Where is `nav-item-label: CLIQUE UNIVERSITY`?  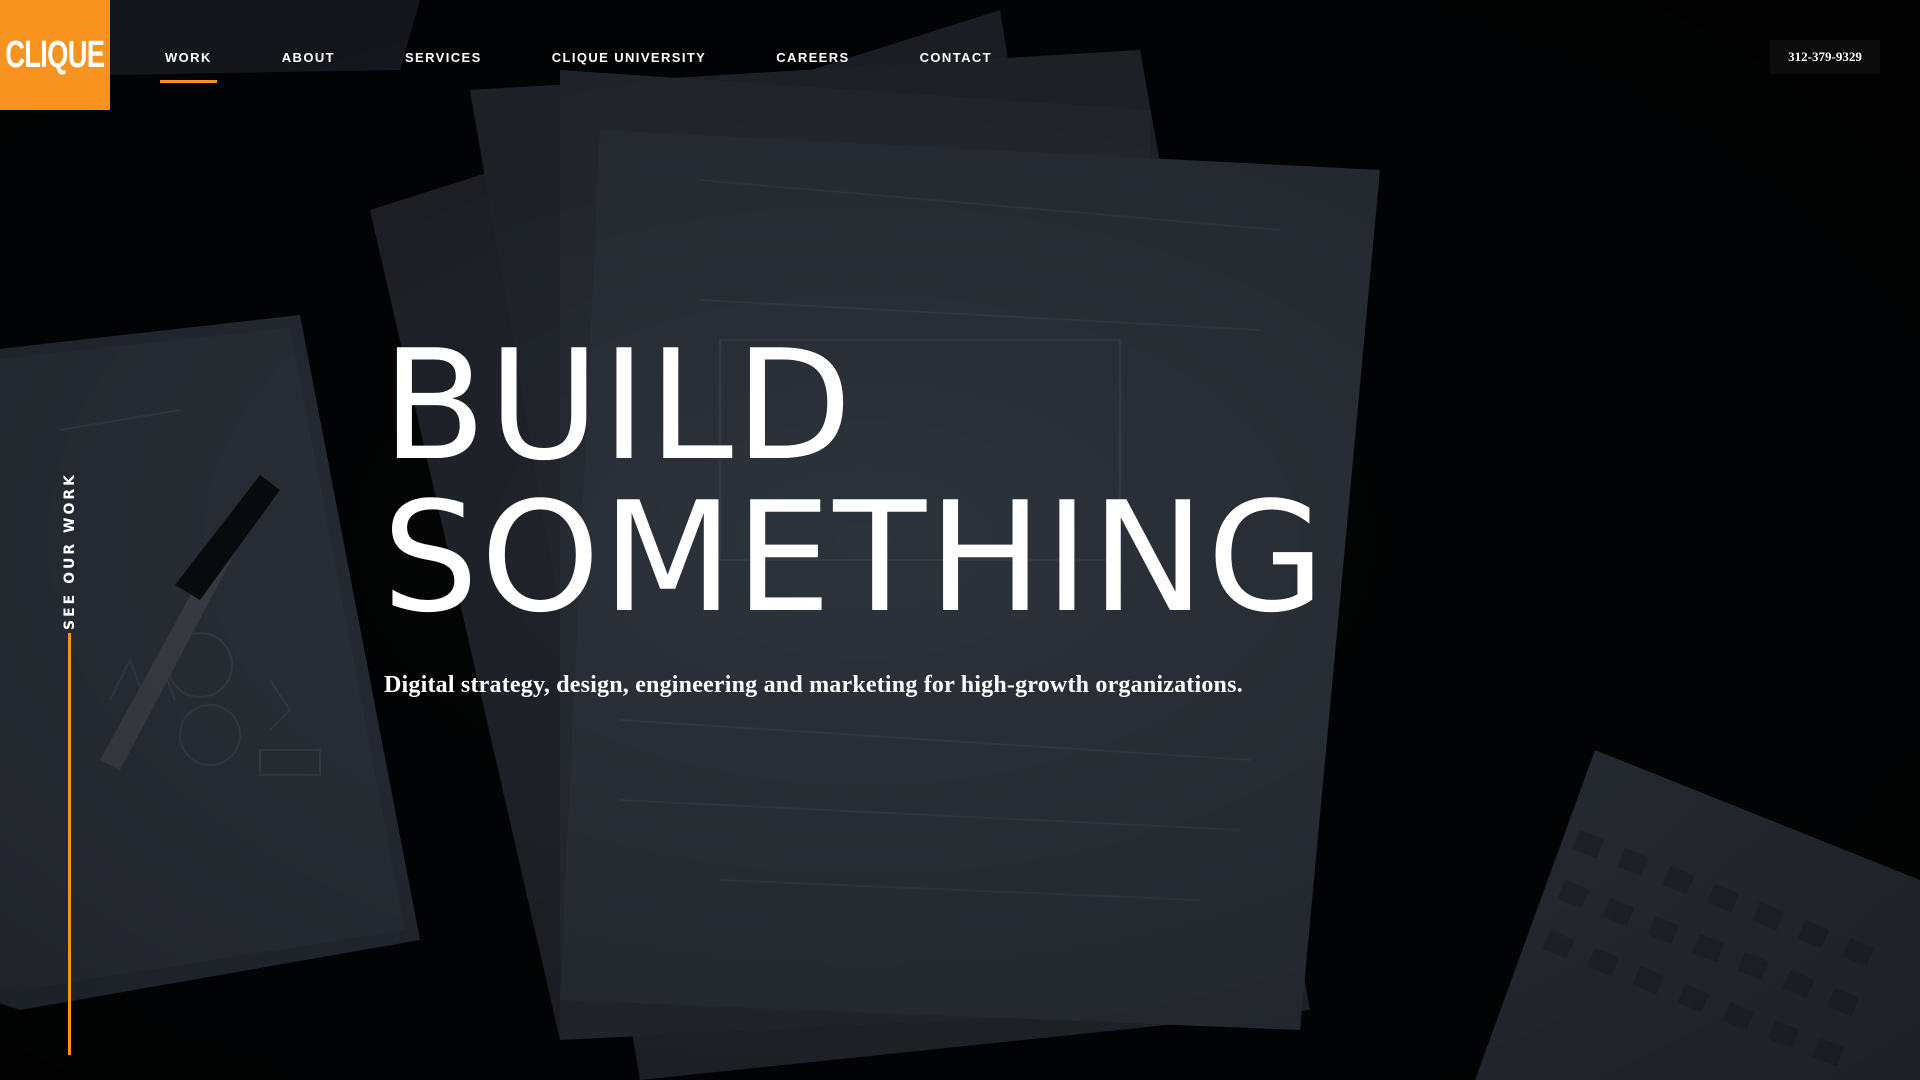
nav-item-label: CLIQUE UNIVERSITY is located at coordinates (629, 57).